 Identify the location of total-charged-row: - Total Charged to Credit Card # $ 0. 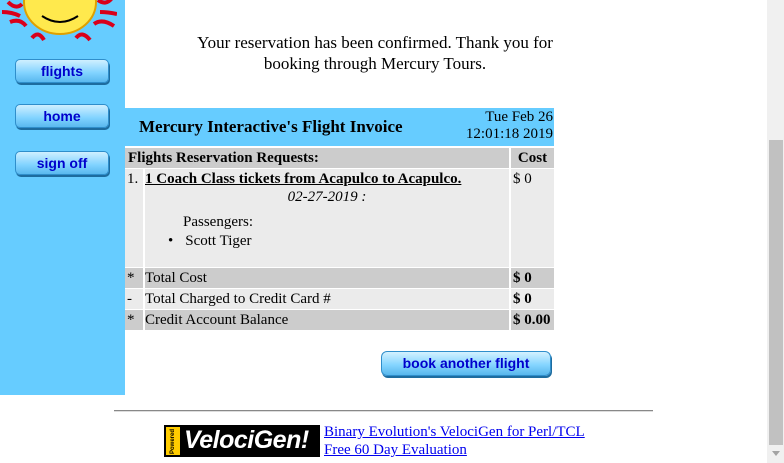
(339, 299).